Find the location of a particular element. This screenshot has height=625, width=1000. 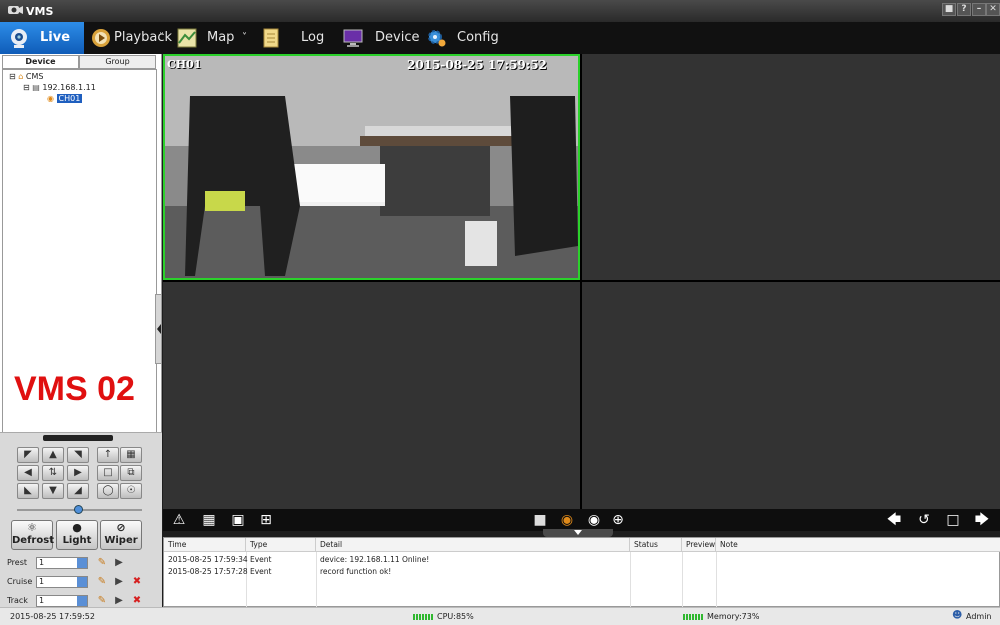

wiper-button: ⊘ Wiper is located at coordinates (121, 535).